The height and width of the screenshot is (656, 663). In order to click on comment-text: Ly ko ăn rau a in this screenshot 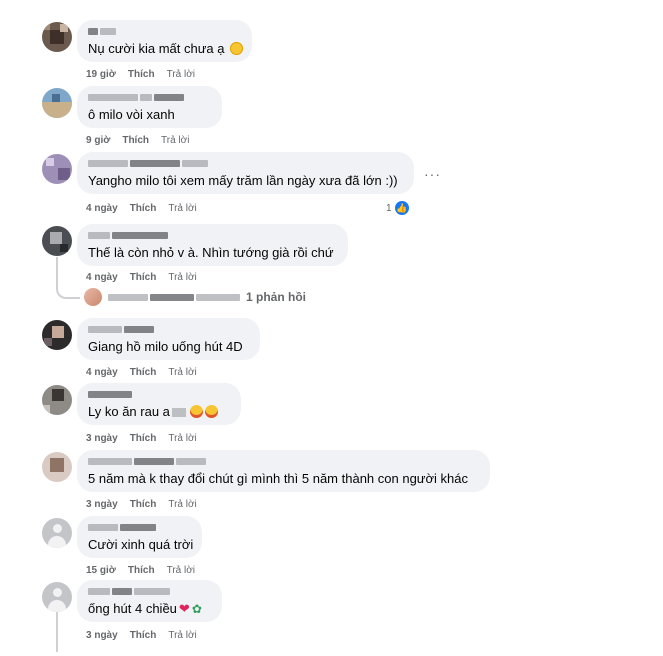, I will do `click(129, 411)`.